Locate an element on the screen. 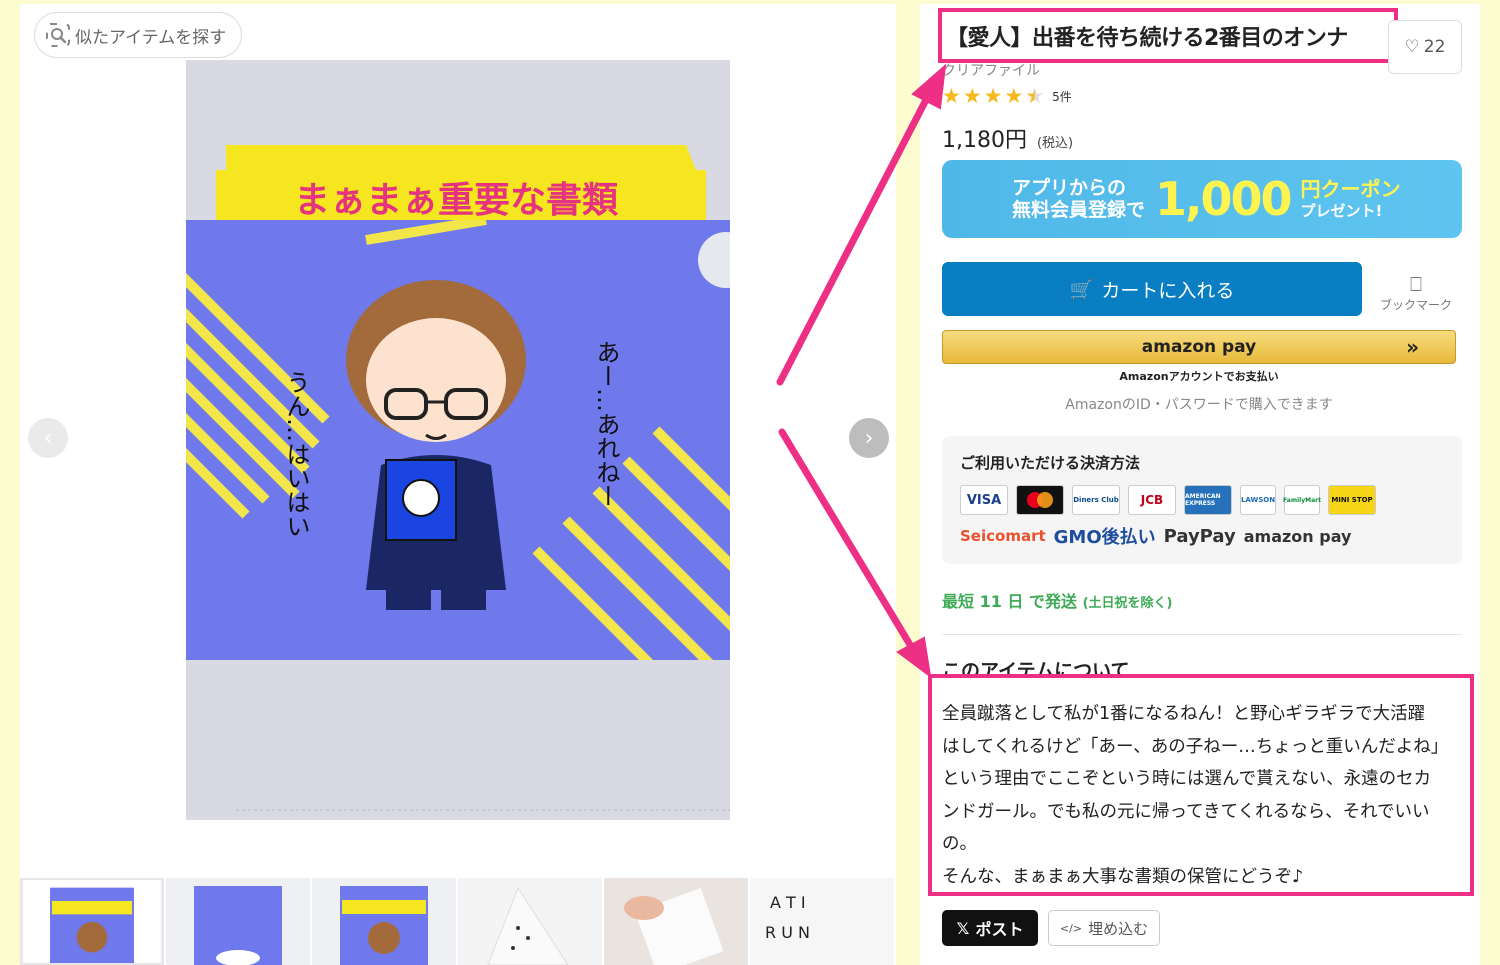  price-row: 1,180円 (税込) is located at coordinates (1007, 138).